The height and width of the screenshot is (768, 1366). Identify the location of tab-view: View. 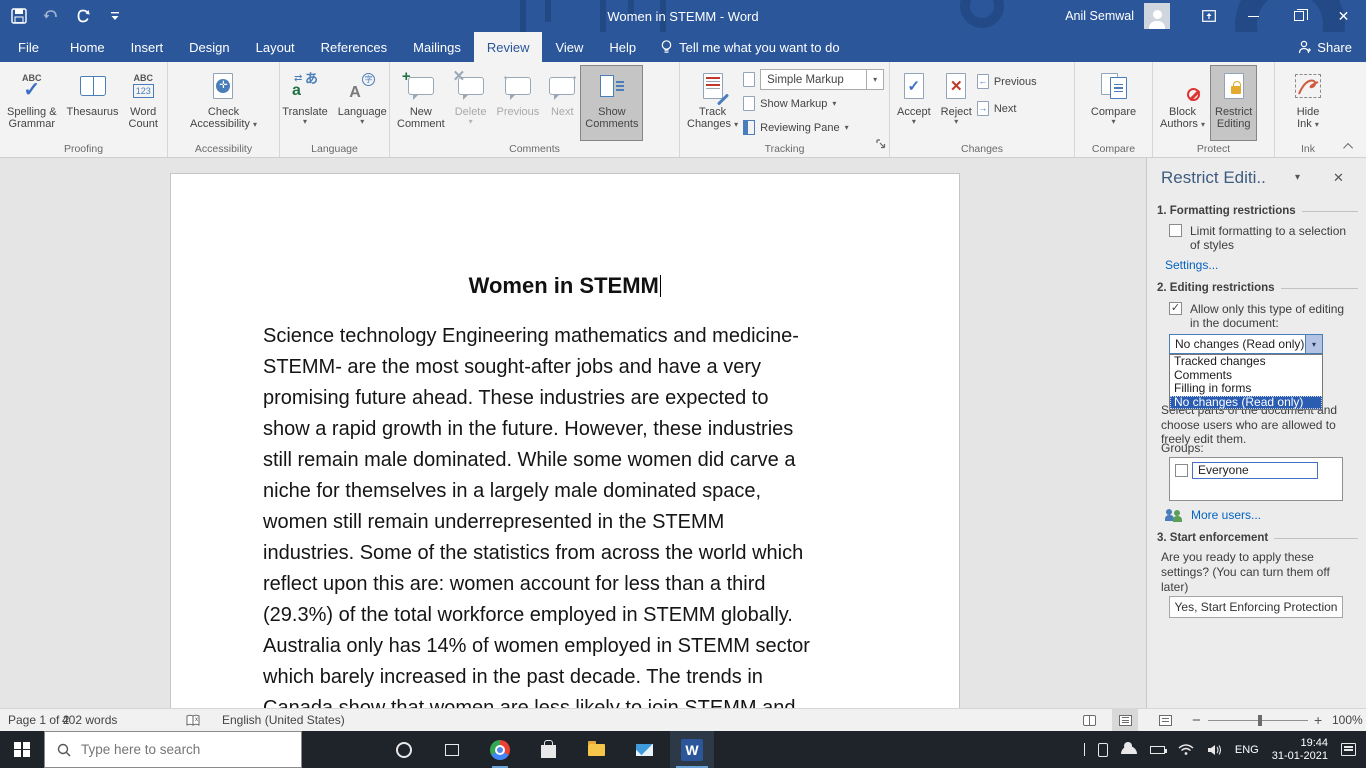
(569, 47).